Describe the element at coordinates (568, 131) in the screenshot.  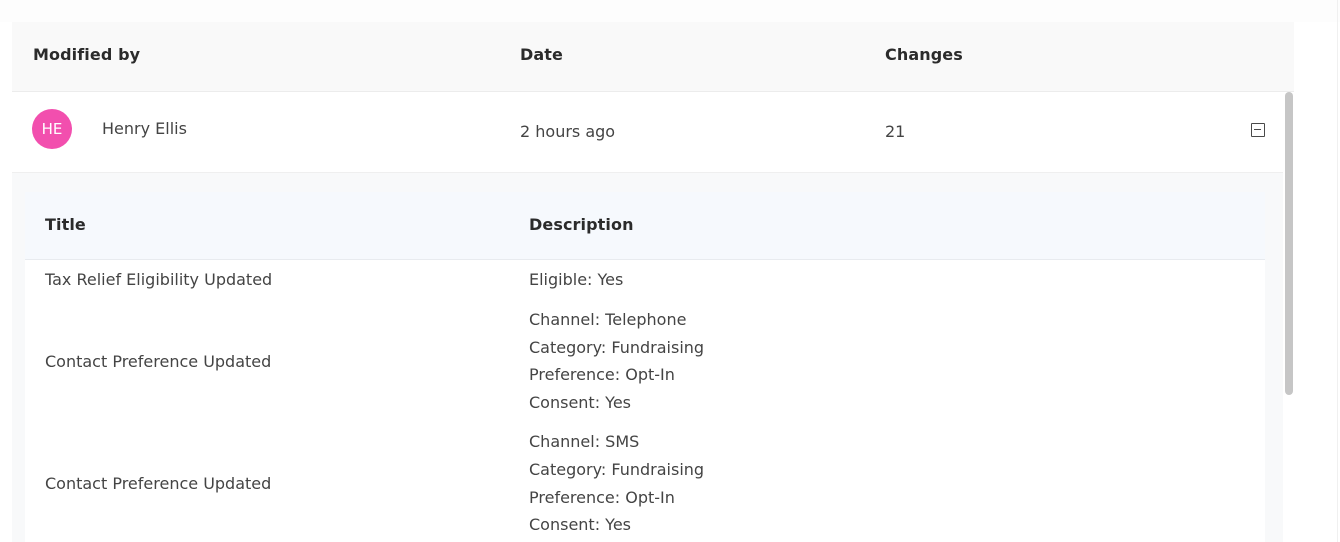
I see `modified-date: 2 hours ago` at that location.